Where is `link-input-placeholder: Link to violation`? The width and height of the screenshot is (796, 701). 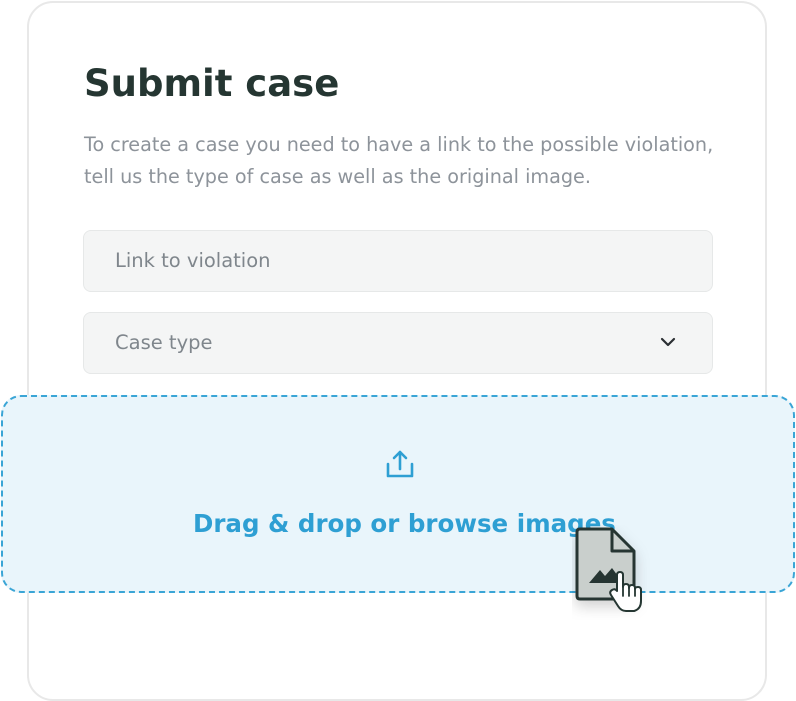
link-input-placeholder: Link to violation is located at coordinates (193, 260).